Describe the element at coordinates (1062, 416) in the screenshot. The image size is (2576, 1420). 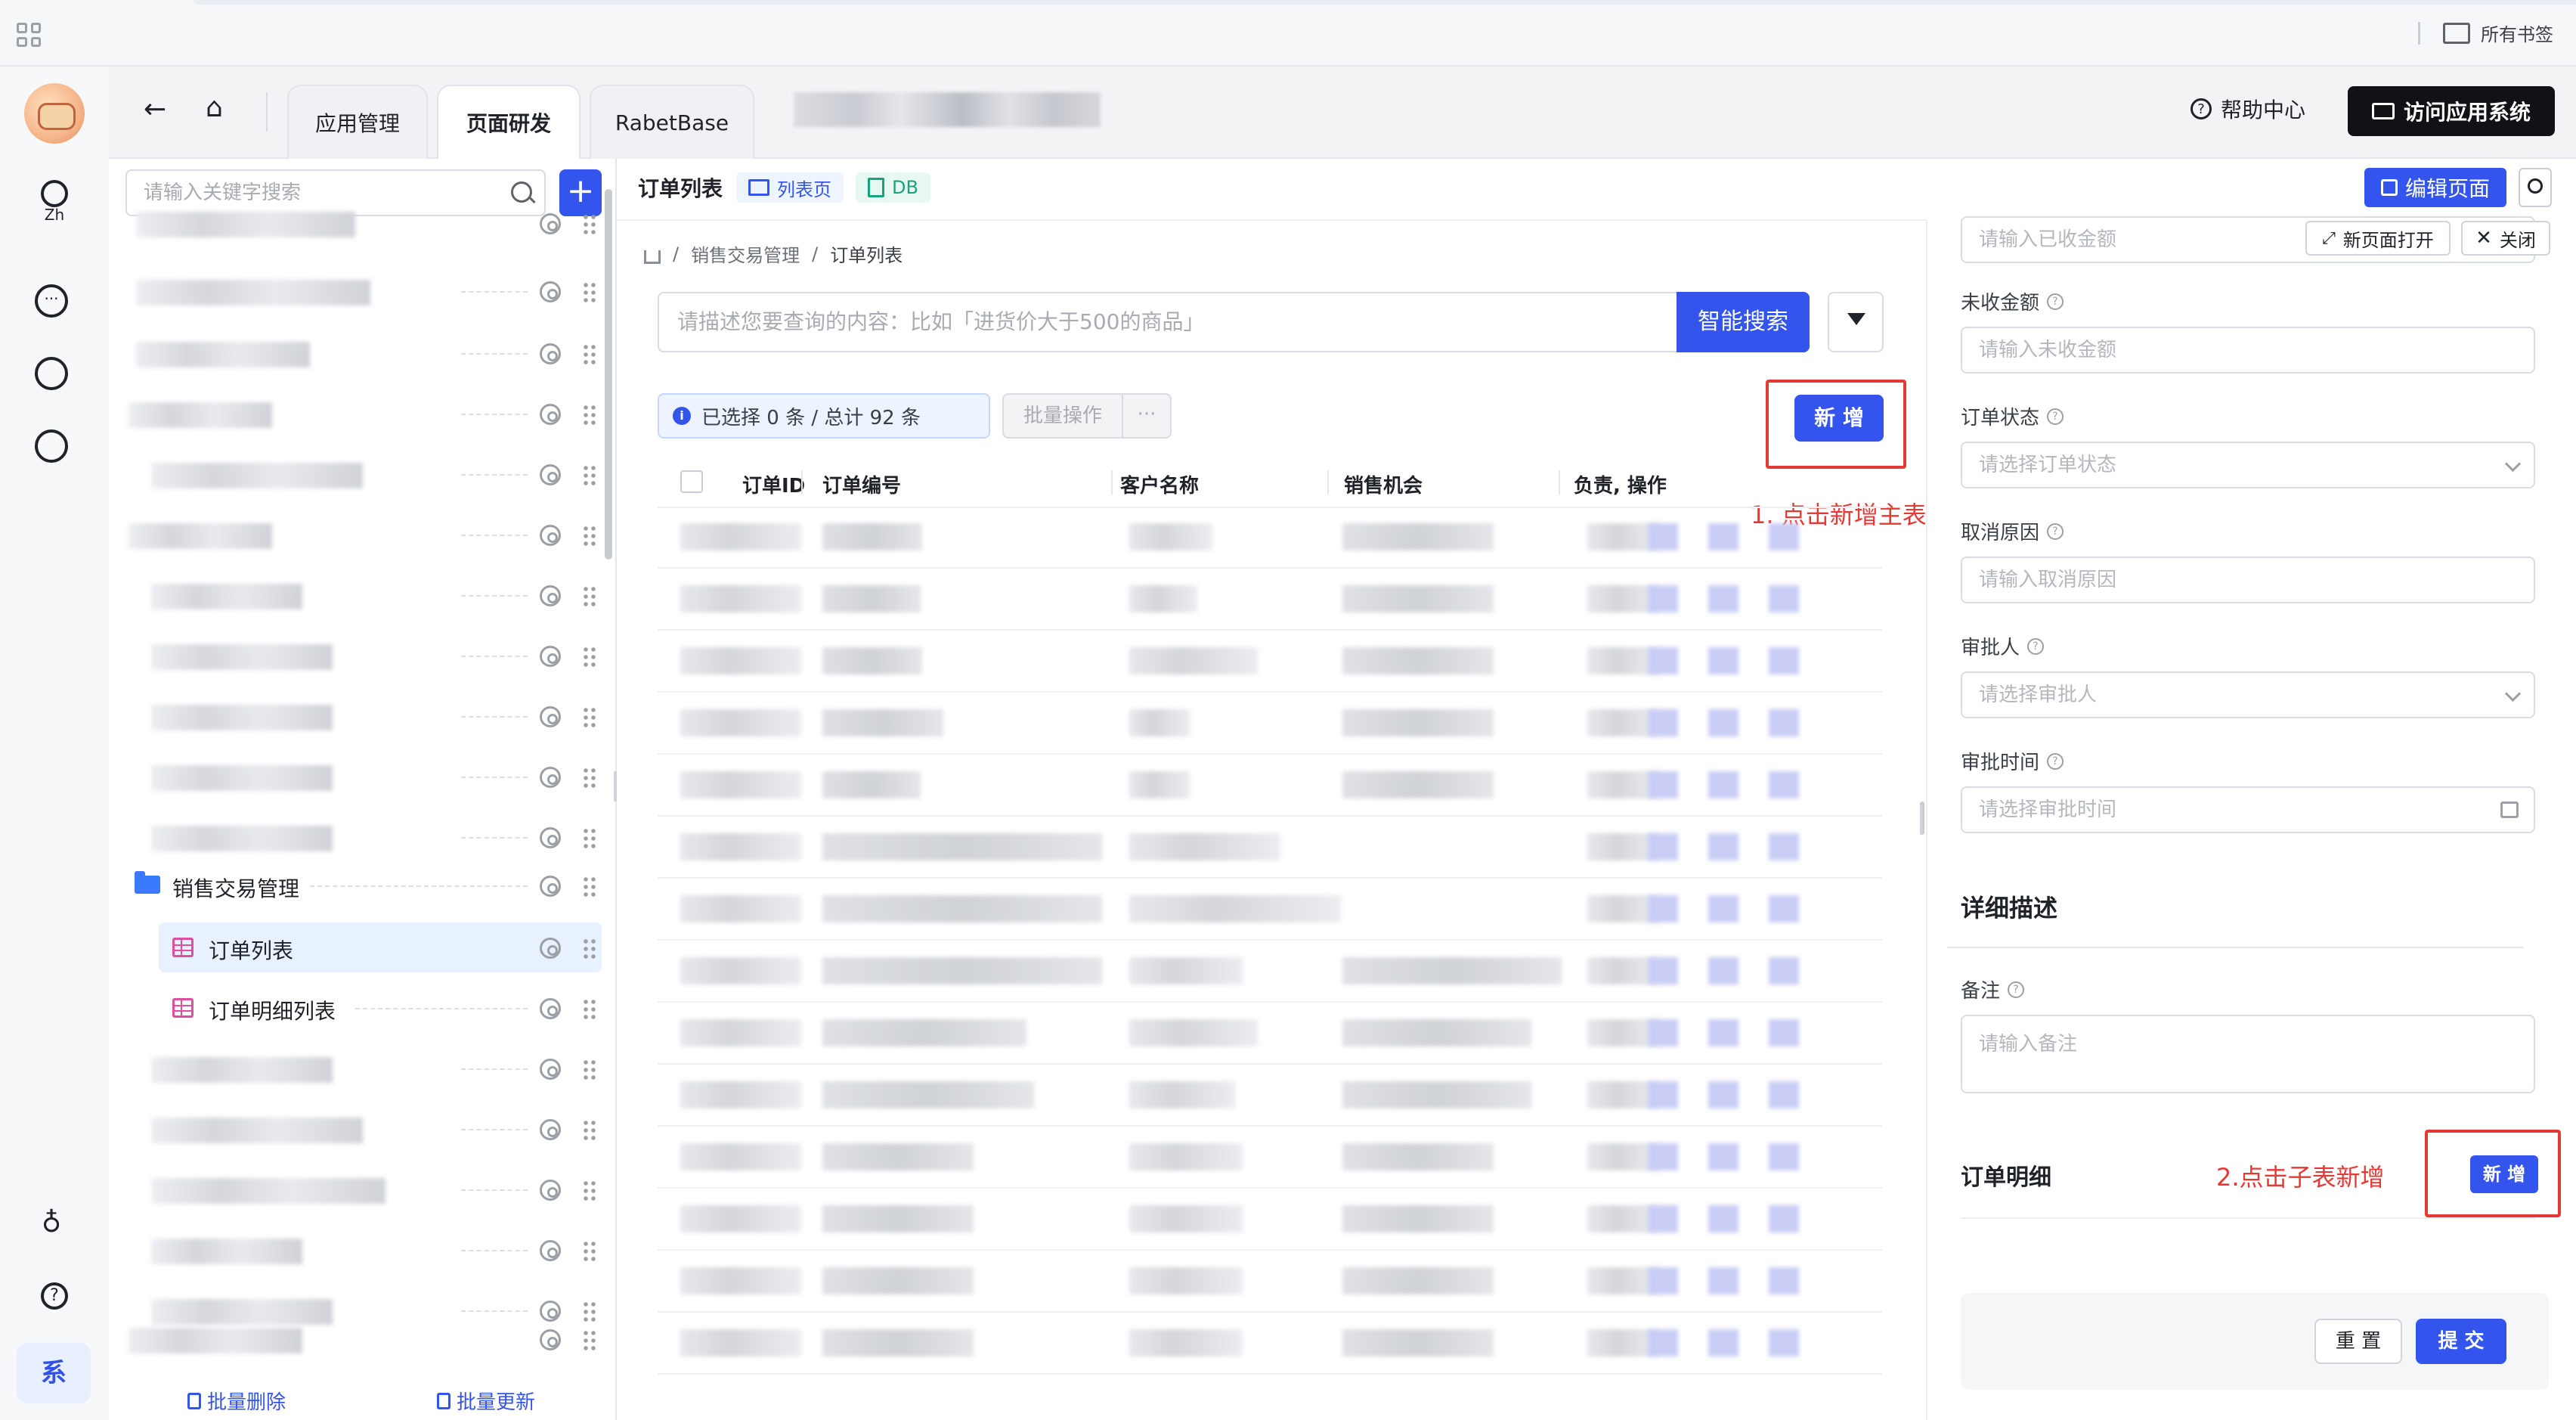
I see `batch-operation-button: 批量操作` at that location.